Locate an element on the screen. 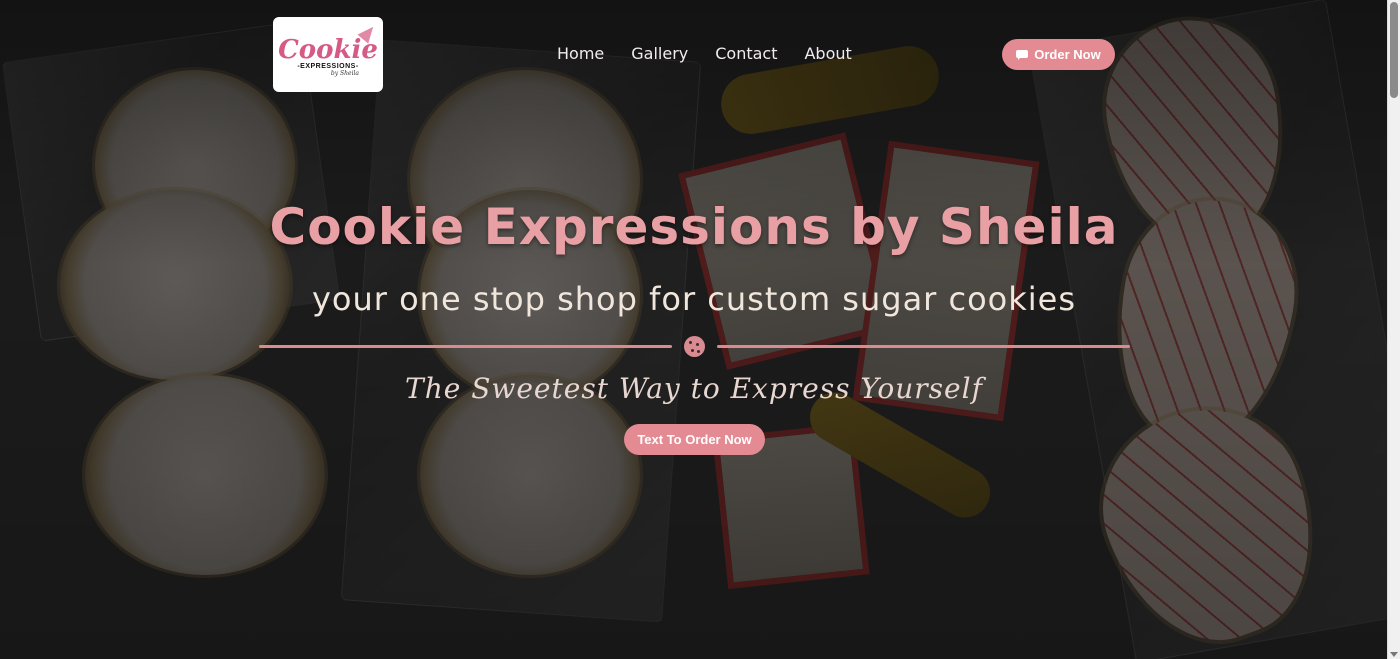  chat-icon is located at coordinates (1022, 54).